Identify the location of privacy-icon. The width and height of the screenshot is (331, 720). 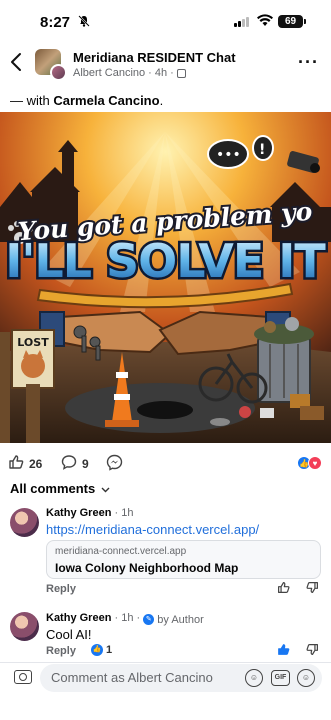
(181, 73).